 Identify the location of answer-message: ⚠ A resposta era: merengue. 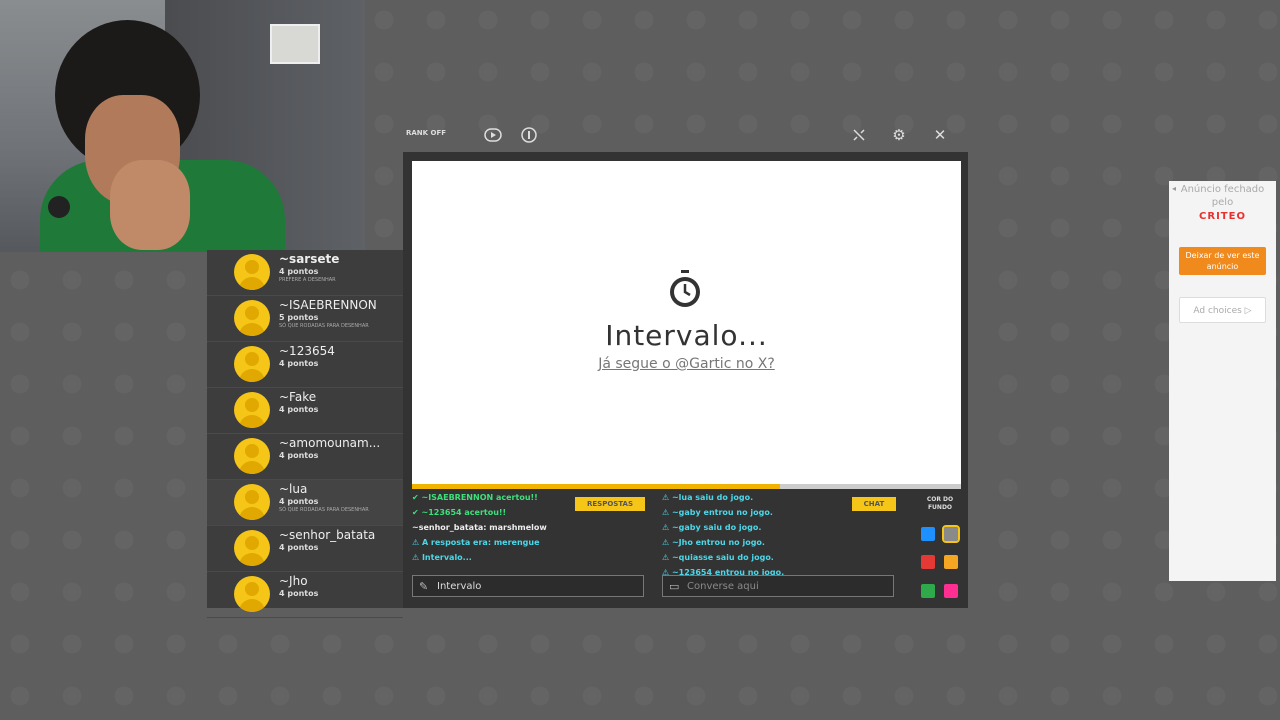
(476, 542).